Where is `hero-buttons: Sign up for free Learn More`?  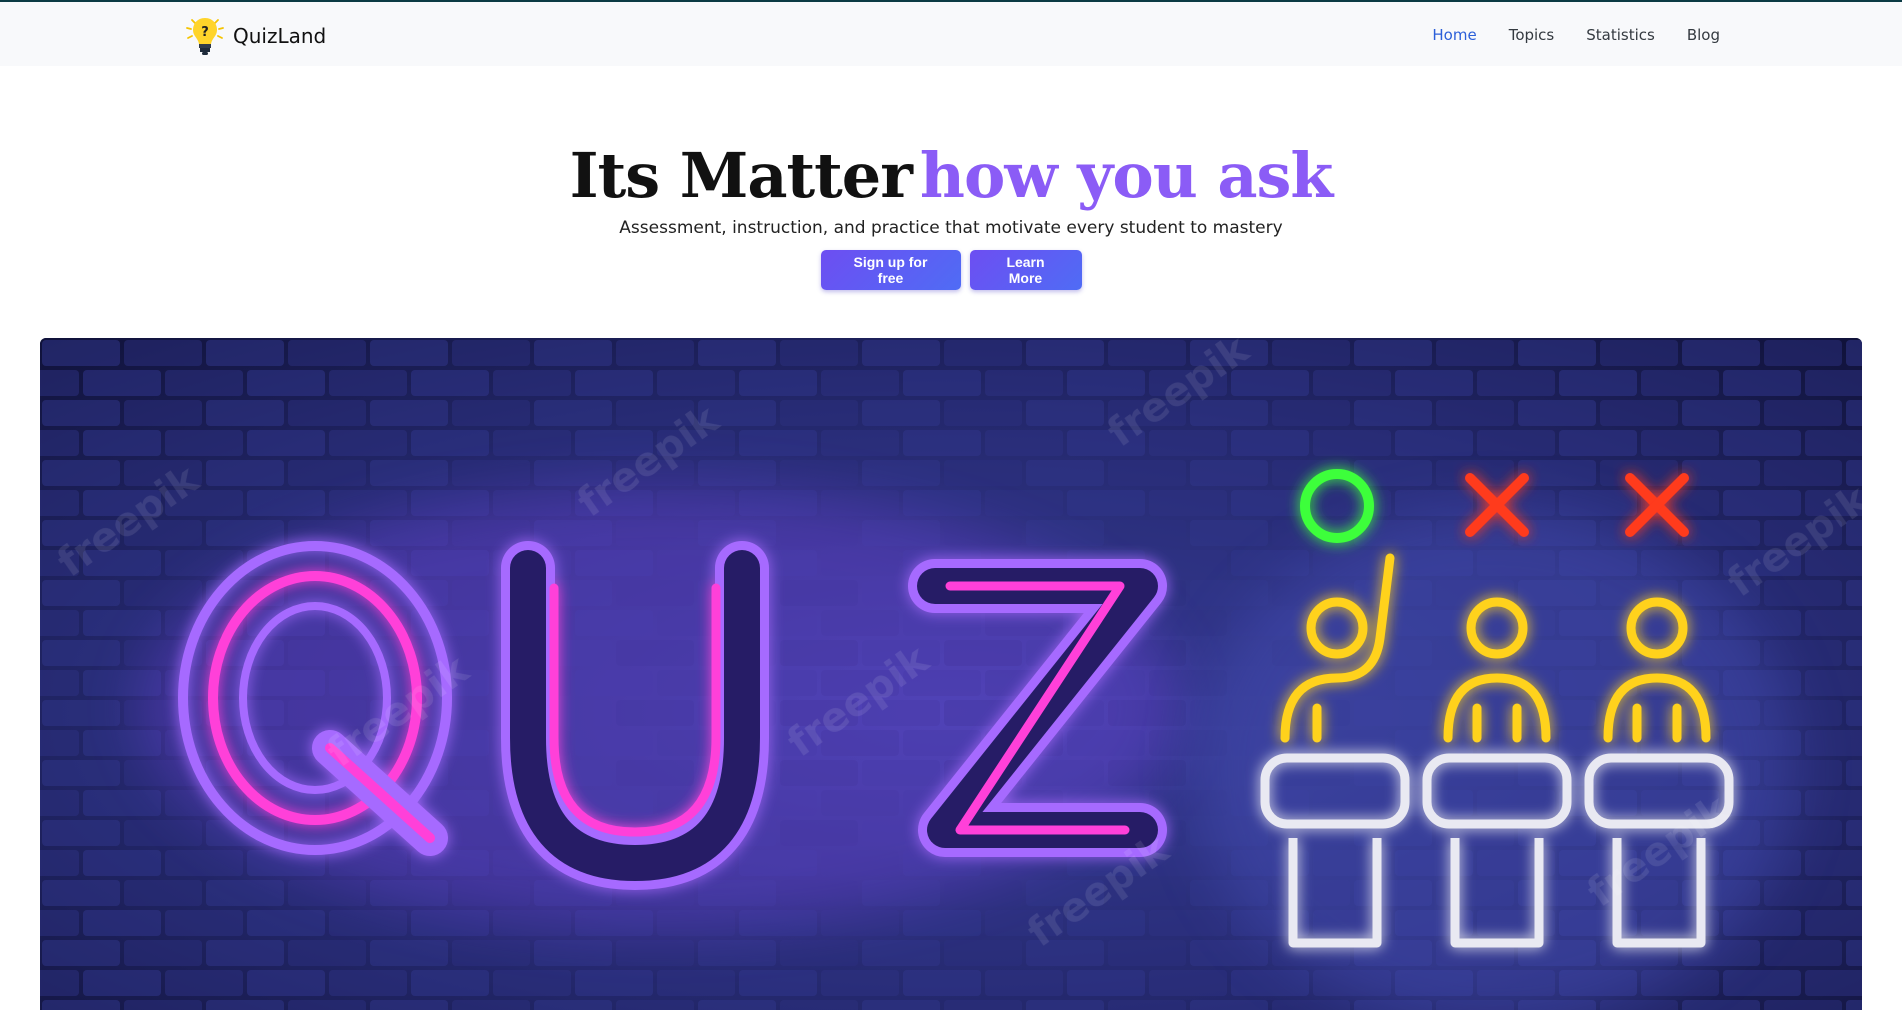
hero-buttons: Sign up for free Learn More is located at coordinates (951, 270).